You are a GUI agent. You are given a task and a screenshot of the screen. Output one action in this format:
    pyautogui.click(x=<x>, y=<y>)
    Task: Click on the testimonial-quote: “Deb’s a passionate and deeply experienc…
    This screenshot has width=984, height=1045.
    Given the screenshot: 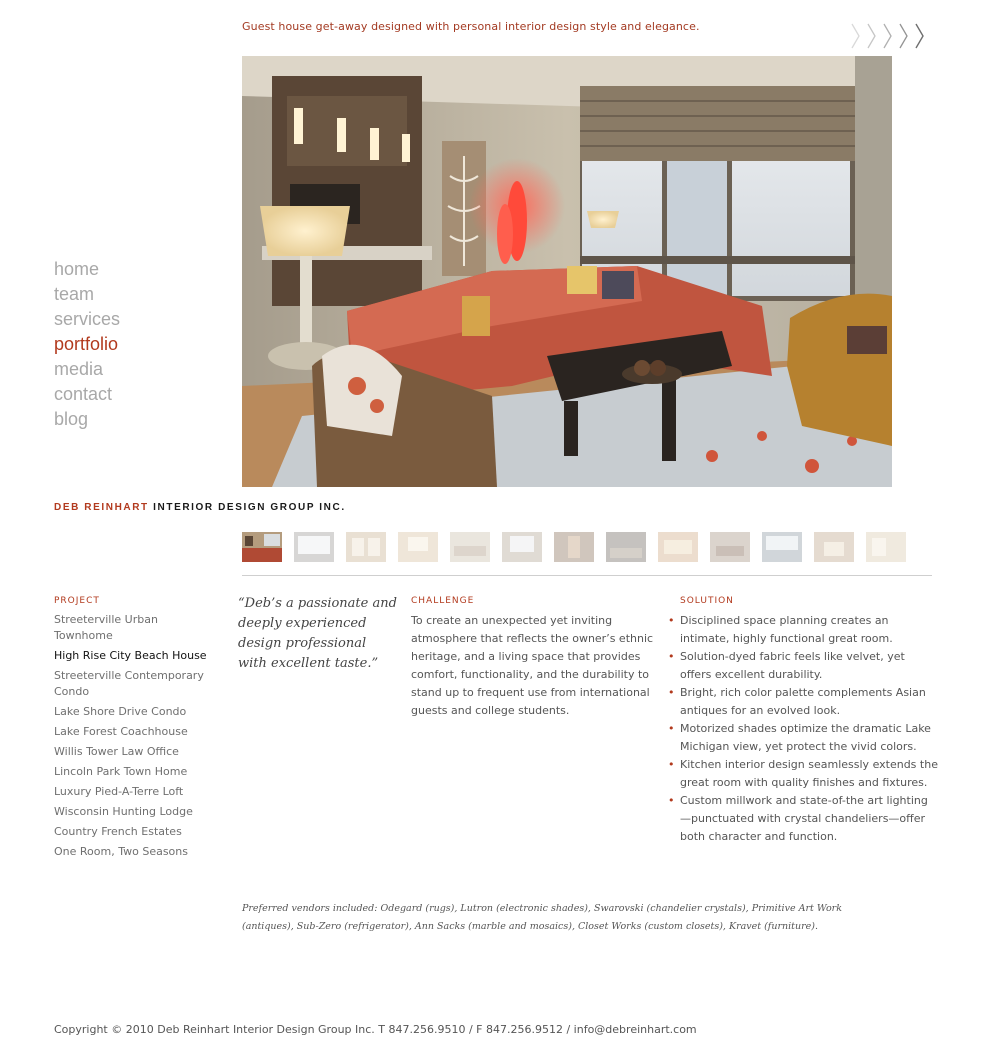 What is the action you would take?
    pyautogui.click(x=317, y=633)
    